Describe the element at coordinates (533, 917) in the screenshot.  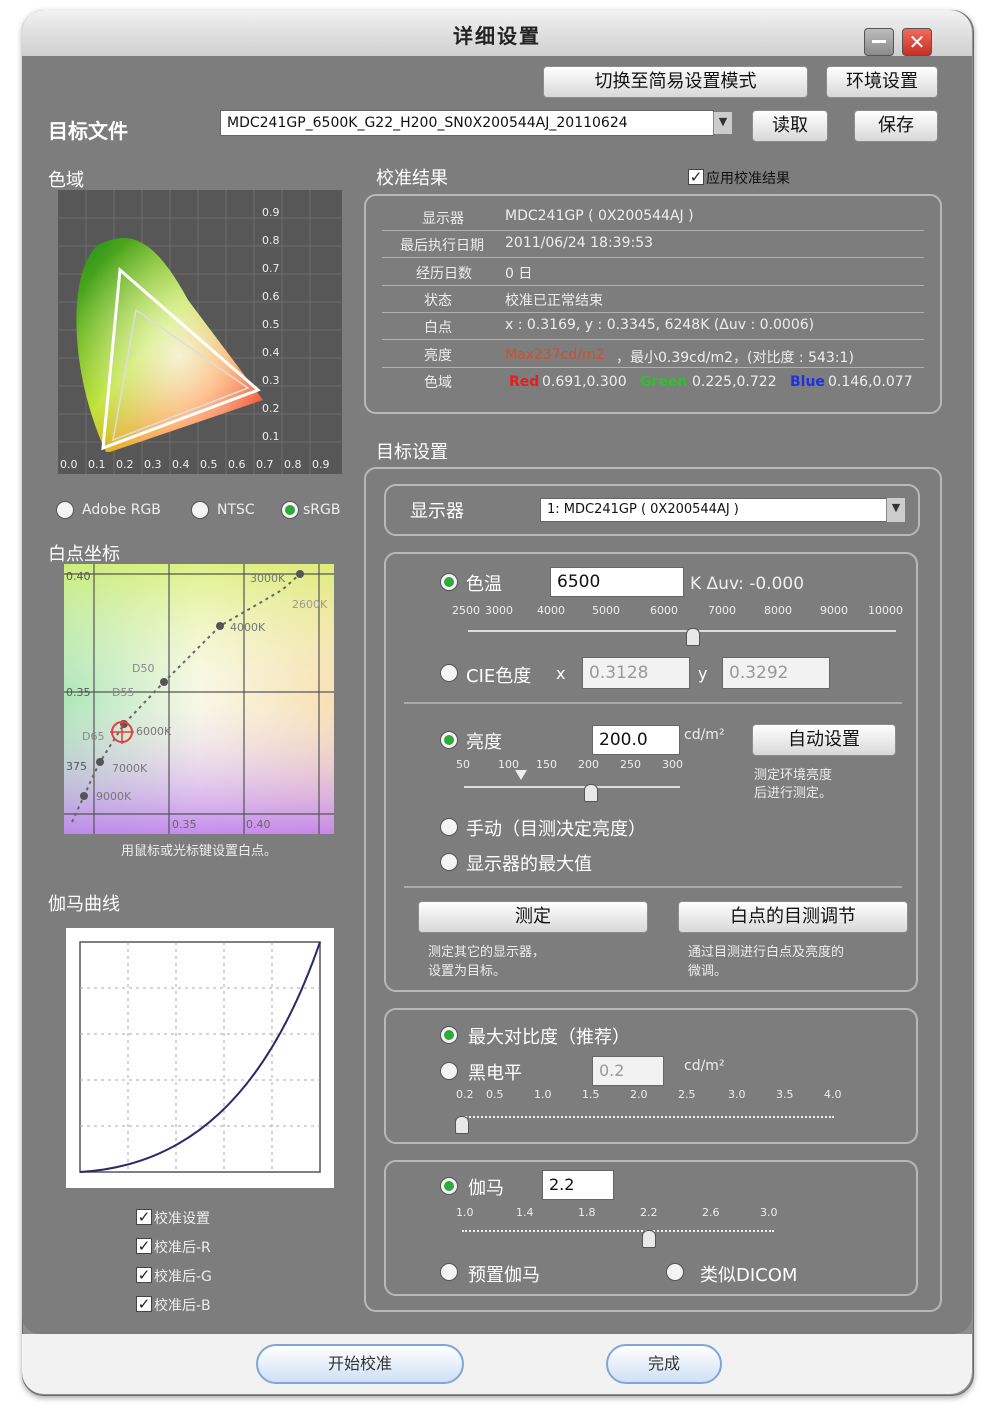
I see `measure-button: 测定` at that location.